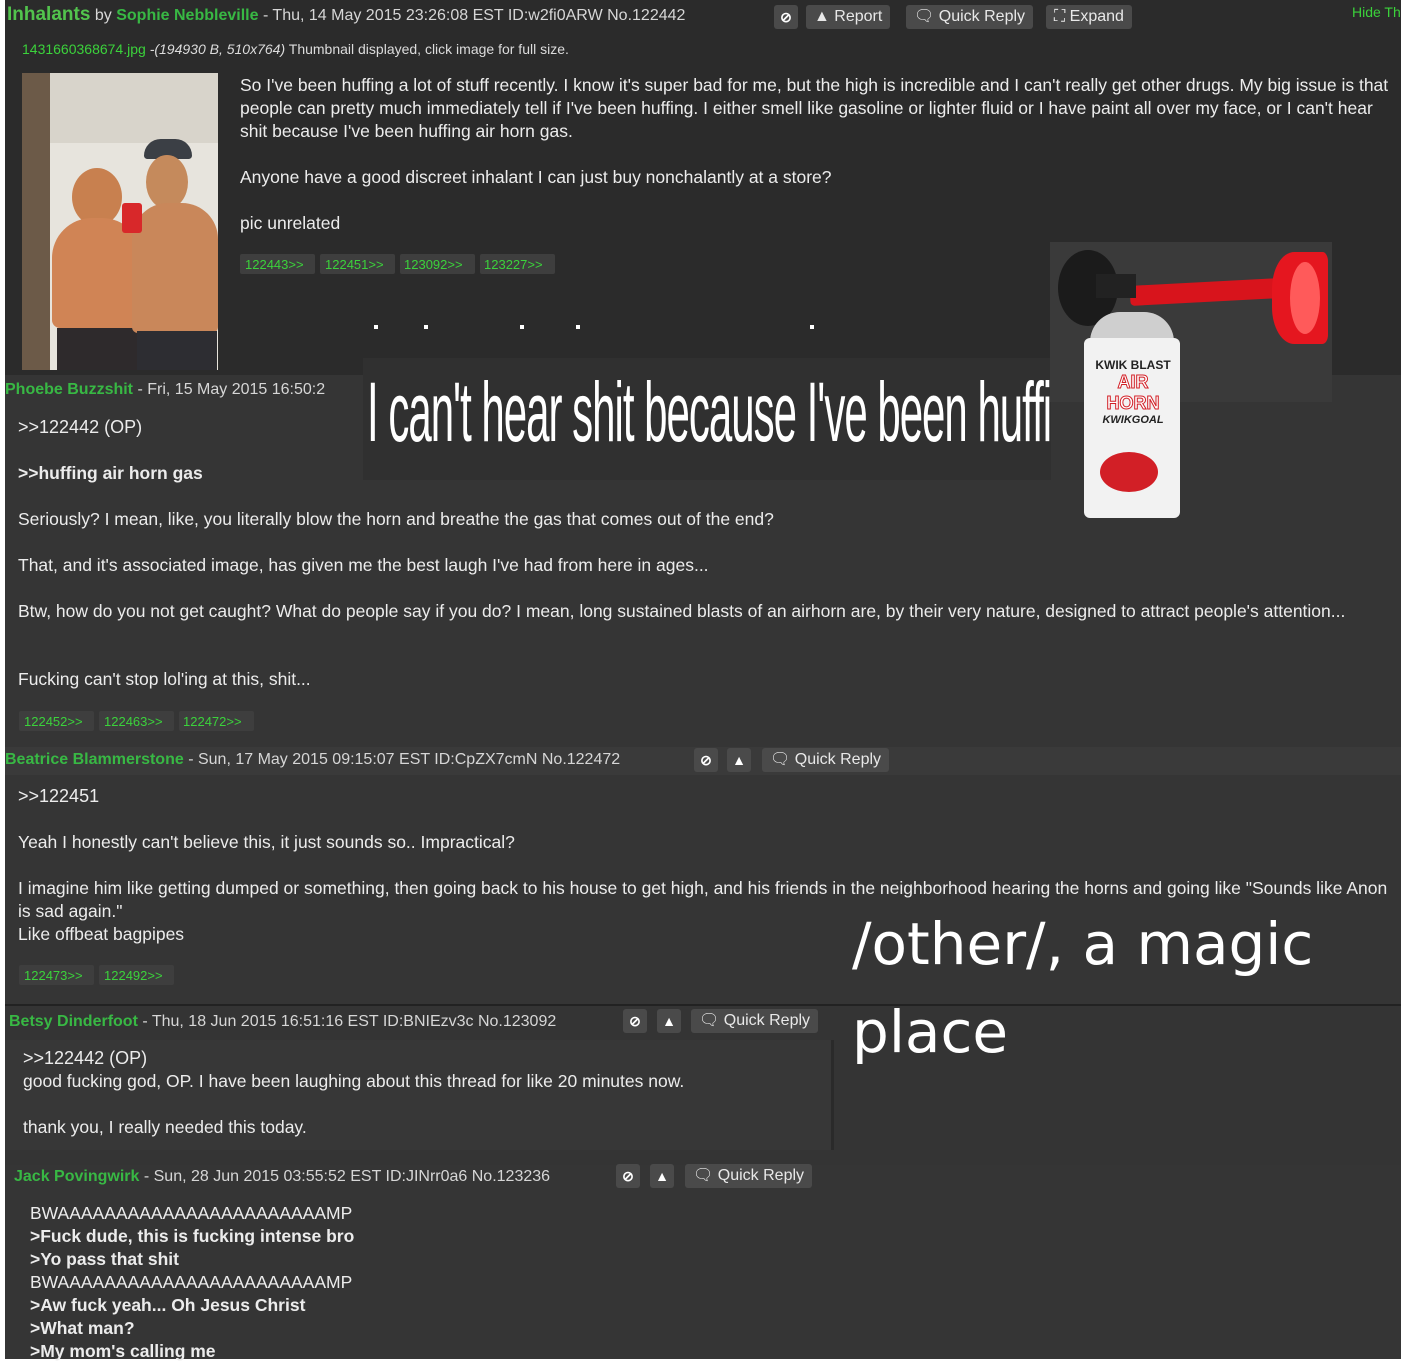  What do you see at coordinates (1083, 988) in the screenshot?
I see `other-caption: /other/, a magic place` at bounding box center [1083, 988].